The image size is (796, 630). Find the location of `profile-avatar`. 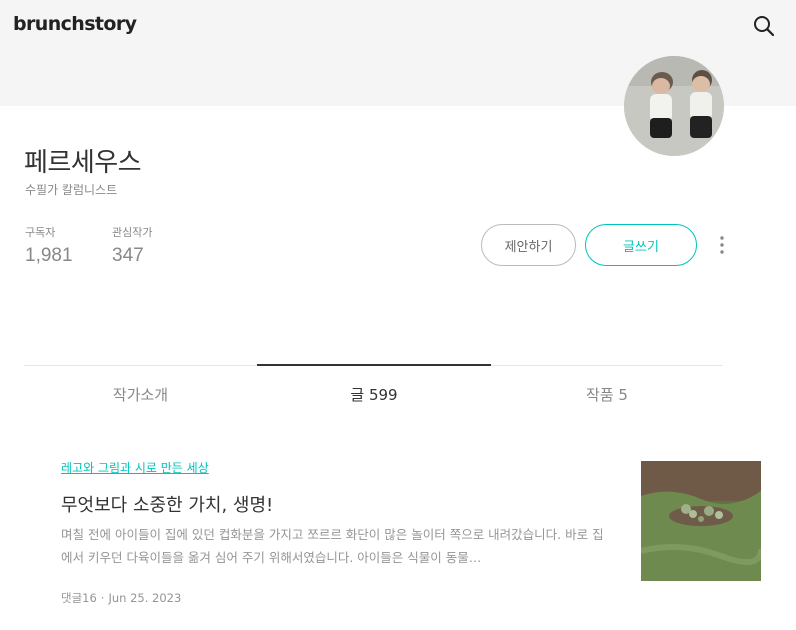

profile-avatar is located at coordinates (674, 106).